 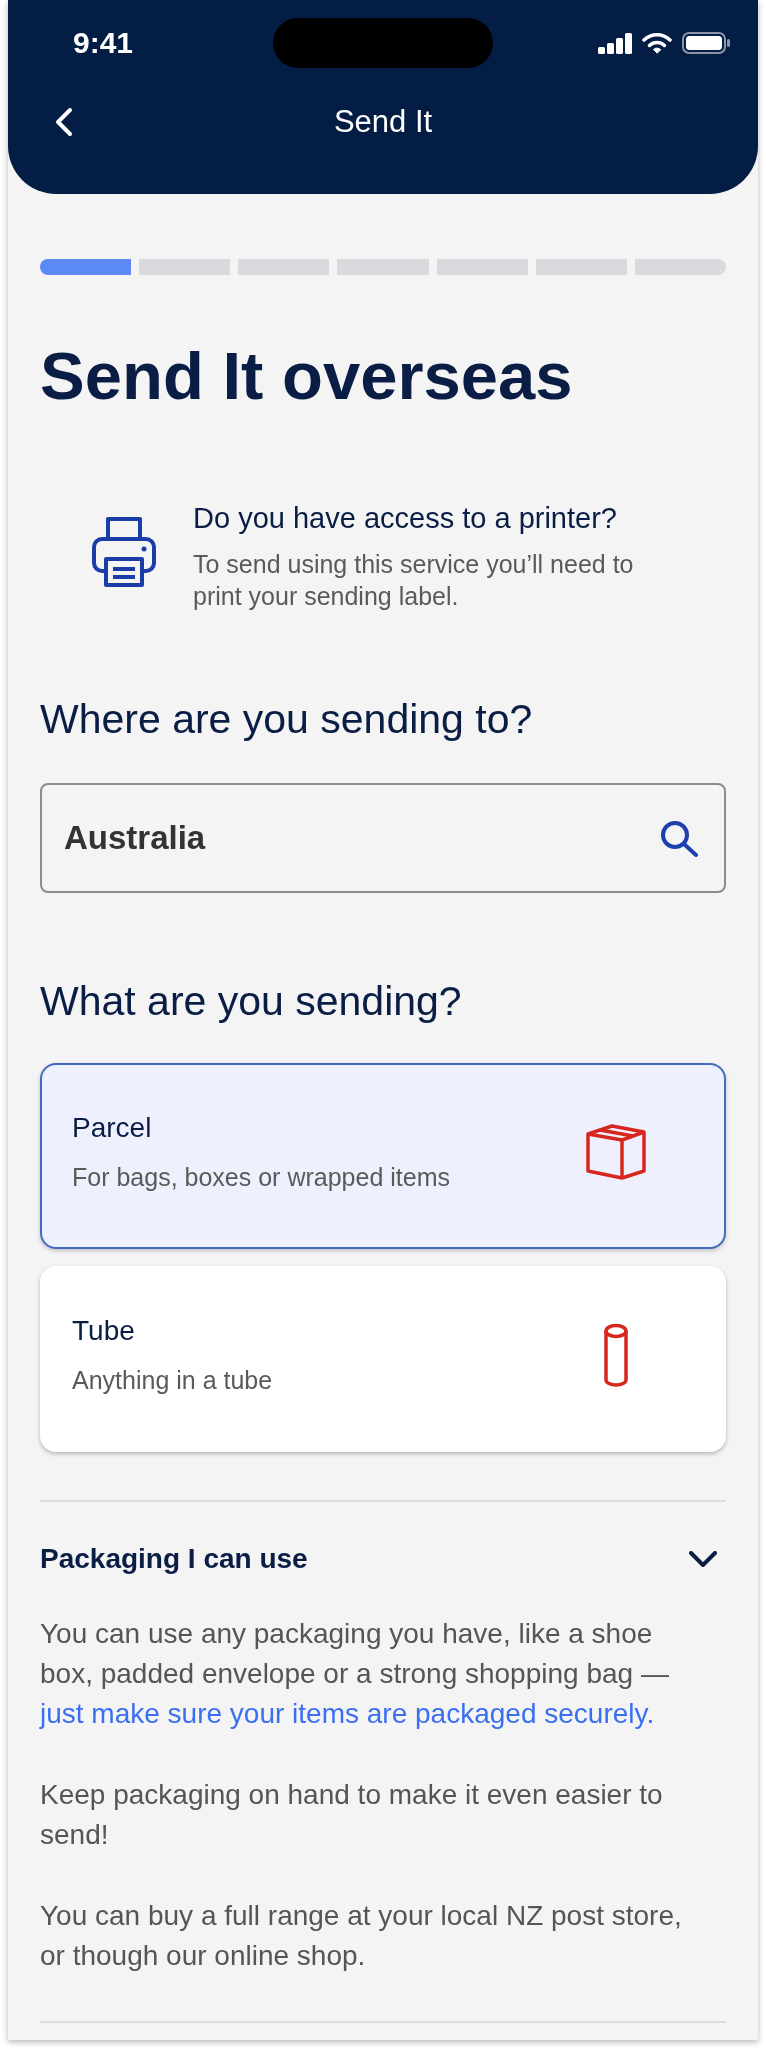 I want to click on option-card: Tube Anything in a tube, so click(x=383, y=1359).